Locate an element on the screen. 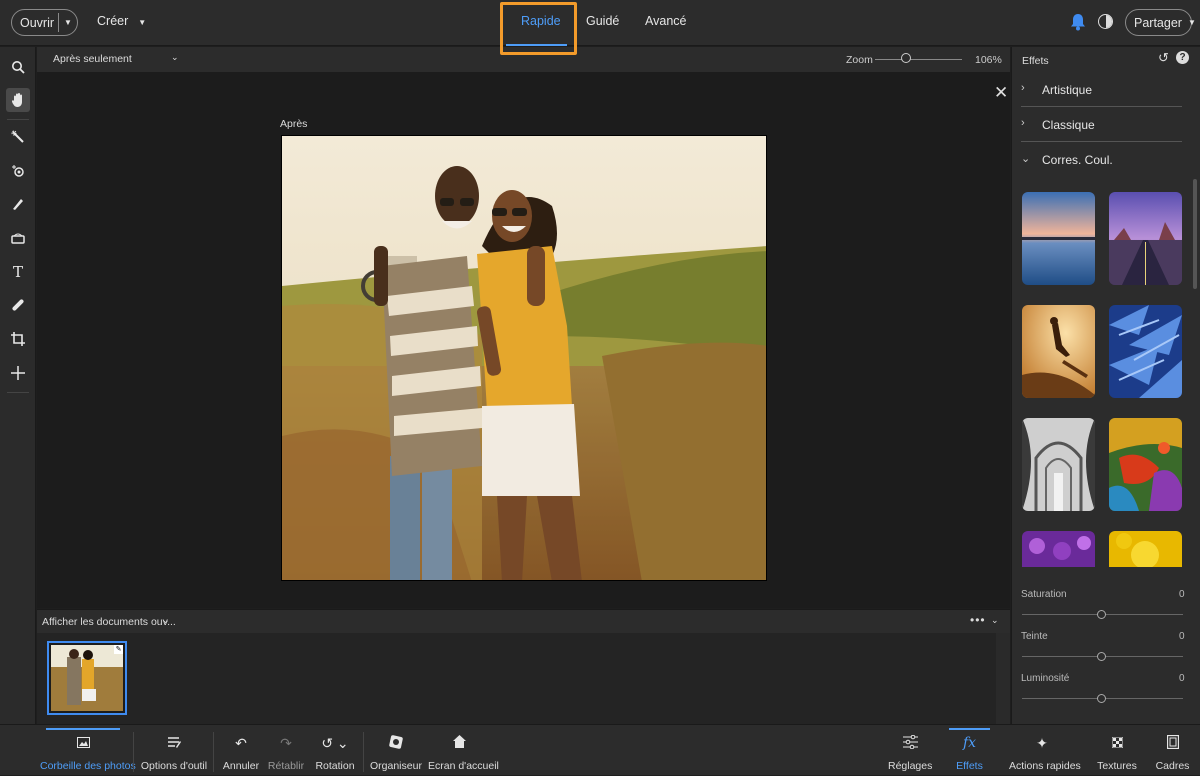 The height and width of the screenshot is (776, 1200). organizer-icon is located at coordinates (395, 743).